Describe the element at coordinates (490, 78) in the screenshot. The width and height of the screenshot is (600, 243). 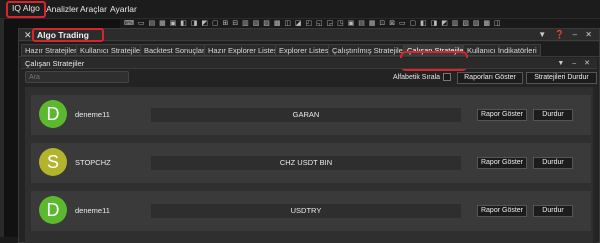
I see `show-reports-button: Raporları Göster` at that location.